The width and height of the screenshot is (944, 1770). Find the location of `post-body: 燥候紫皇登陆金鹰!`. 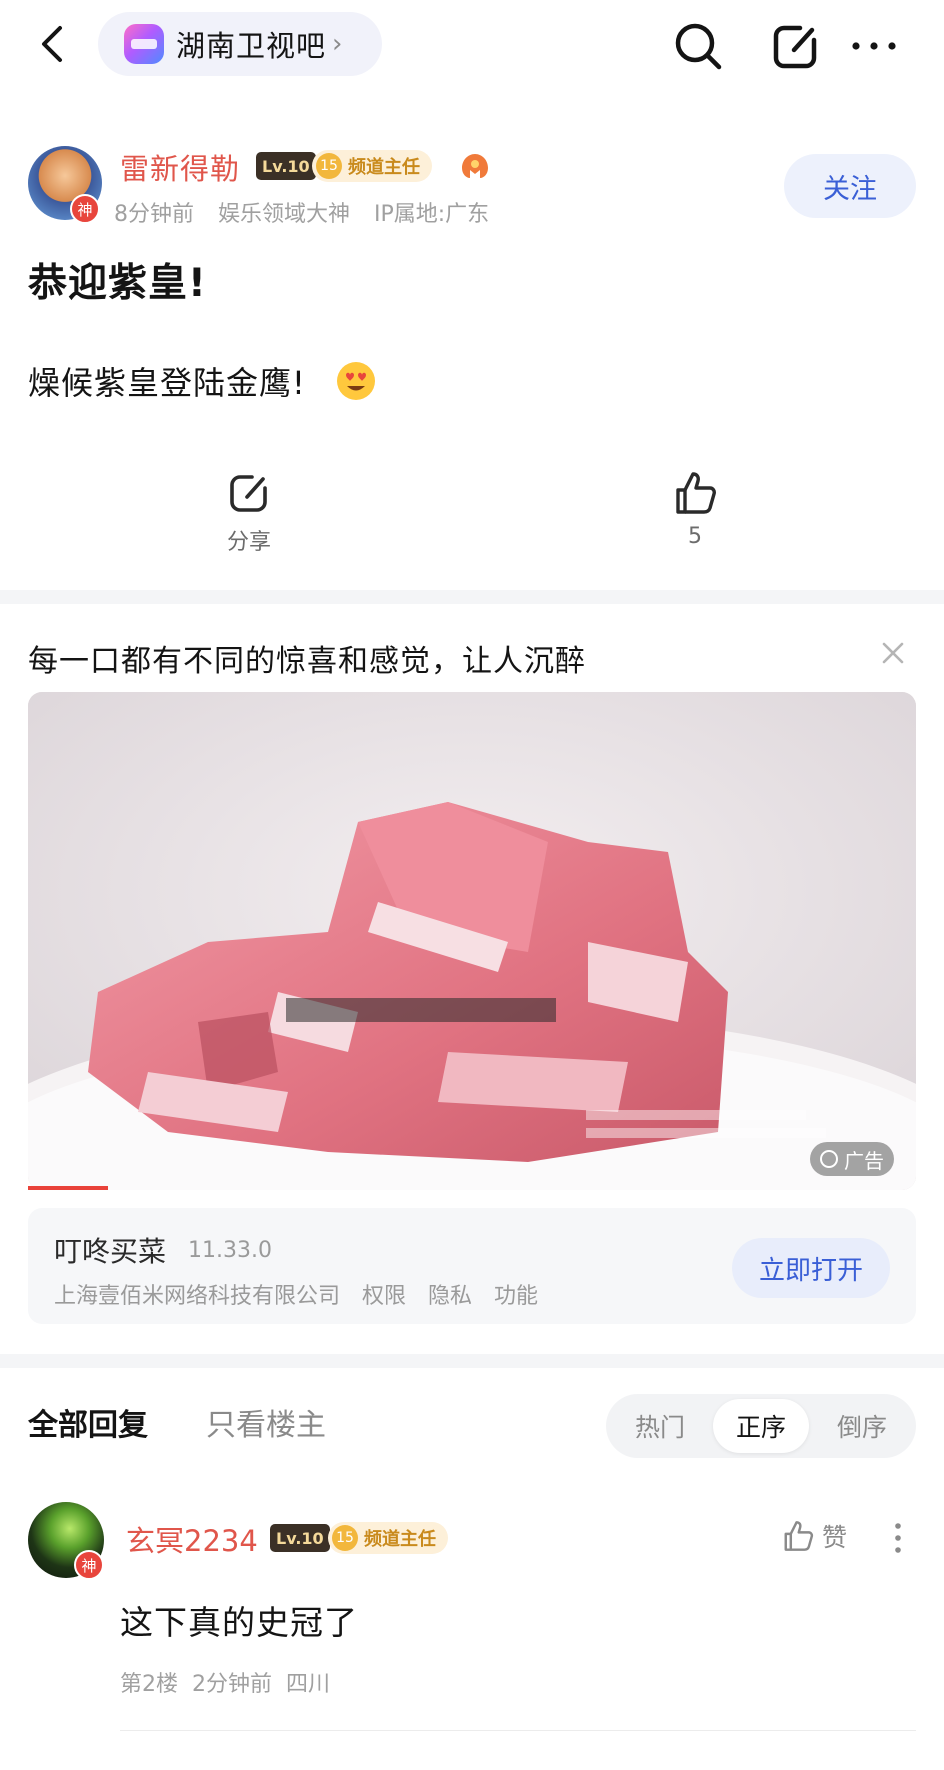

post-body: 燥候紫皇登陆金鹰! is located at coordinates (203, 381).